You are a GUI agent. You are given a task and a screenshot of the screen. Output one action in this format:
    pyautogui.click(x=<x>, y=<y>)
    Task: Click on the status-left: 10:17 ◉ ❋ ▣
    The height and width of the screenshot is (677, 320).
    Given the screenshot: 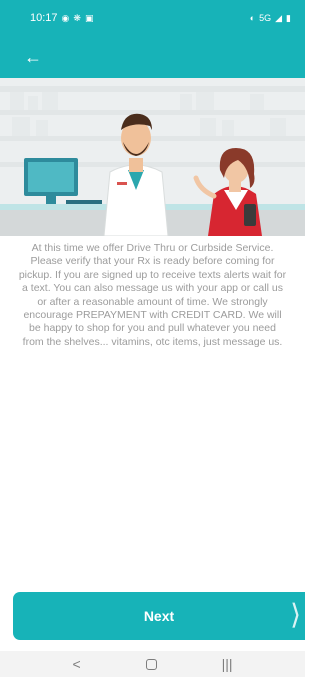 What is the action you would take?
    pyautogui.click(x=61, y=18)
    